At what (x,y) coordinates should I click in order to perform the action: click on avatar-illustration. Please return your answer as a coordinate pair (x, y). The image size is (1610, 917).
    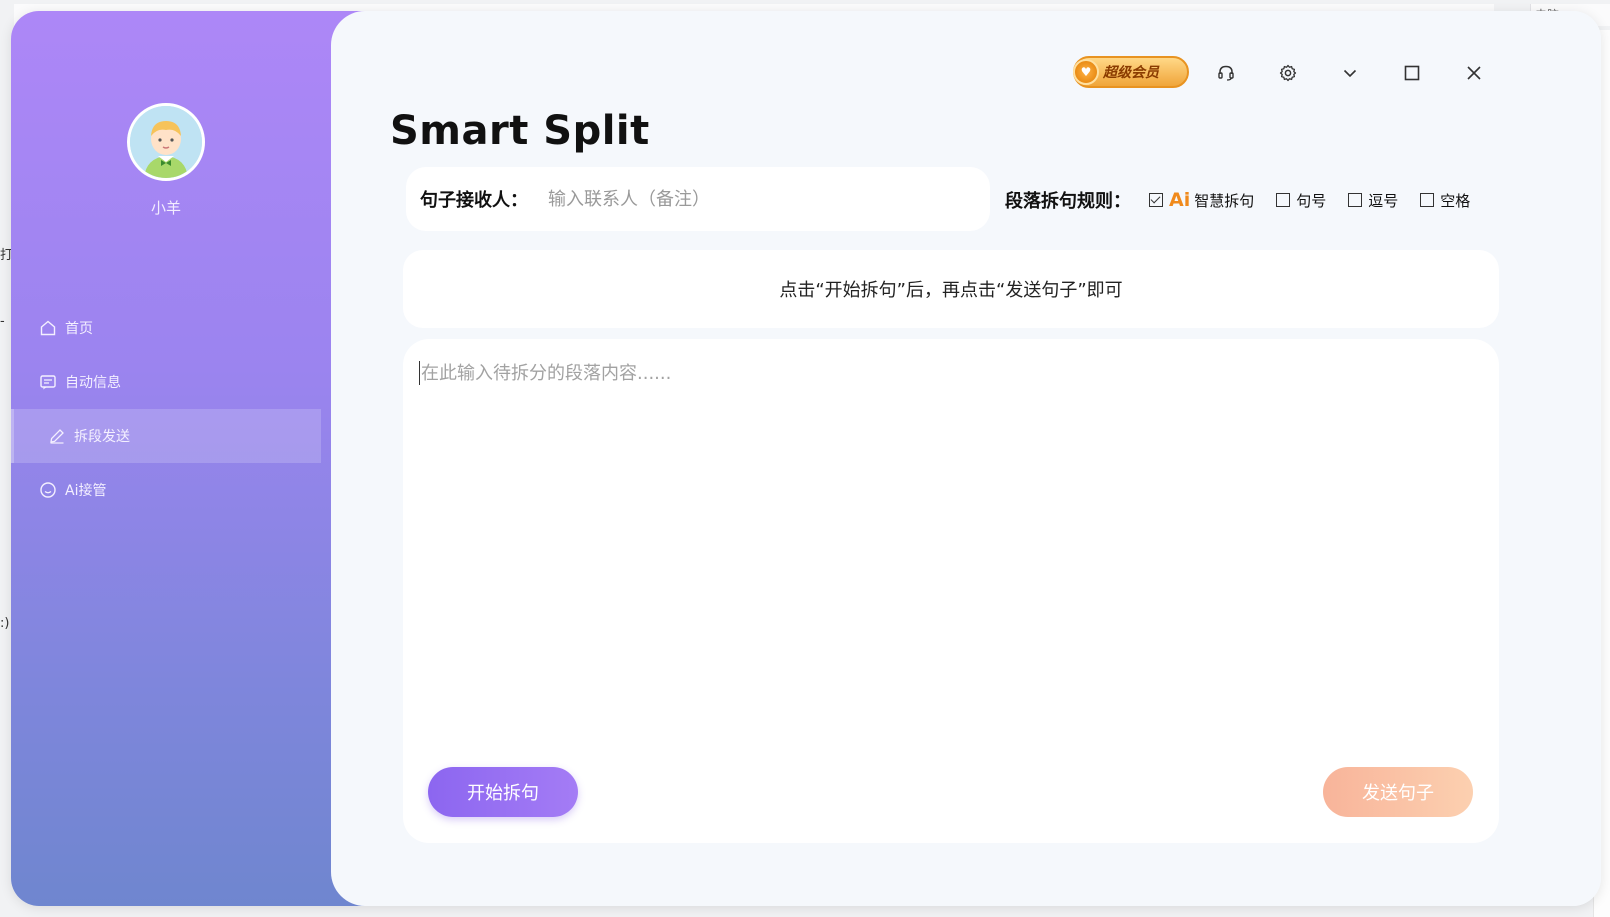
    Looking at the image, I should click on (166, 142).